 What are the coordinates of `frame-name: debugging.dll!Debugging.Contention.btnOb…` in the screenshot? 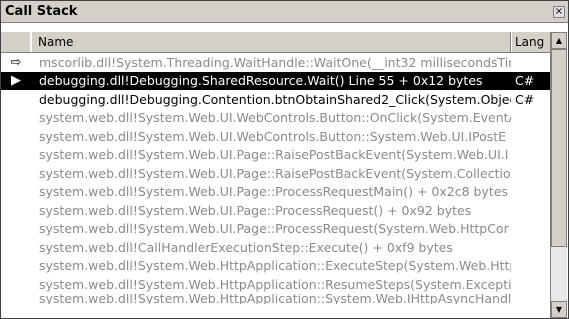 It's located at (275, 99).